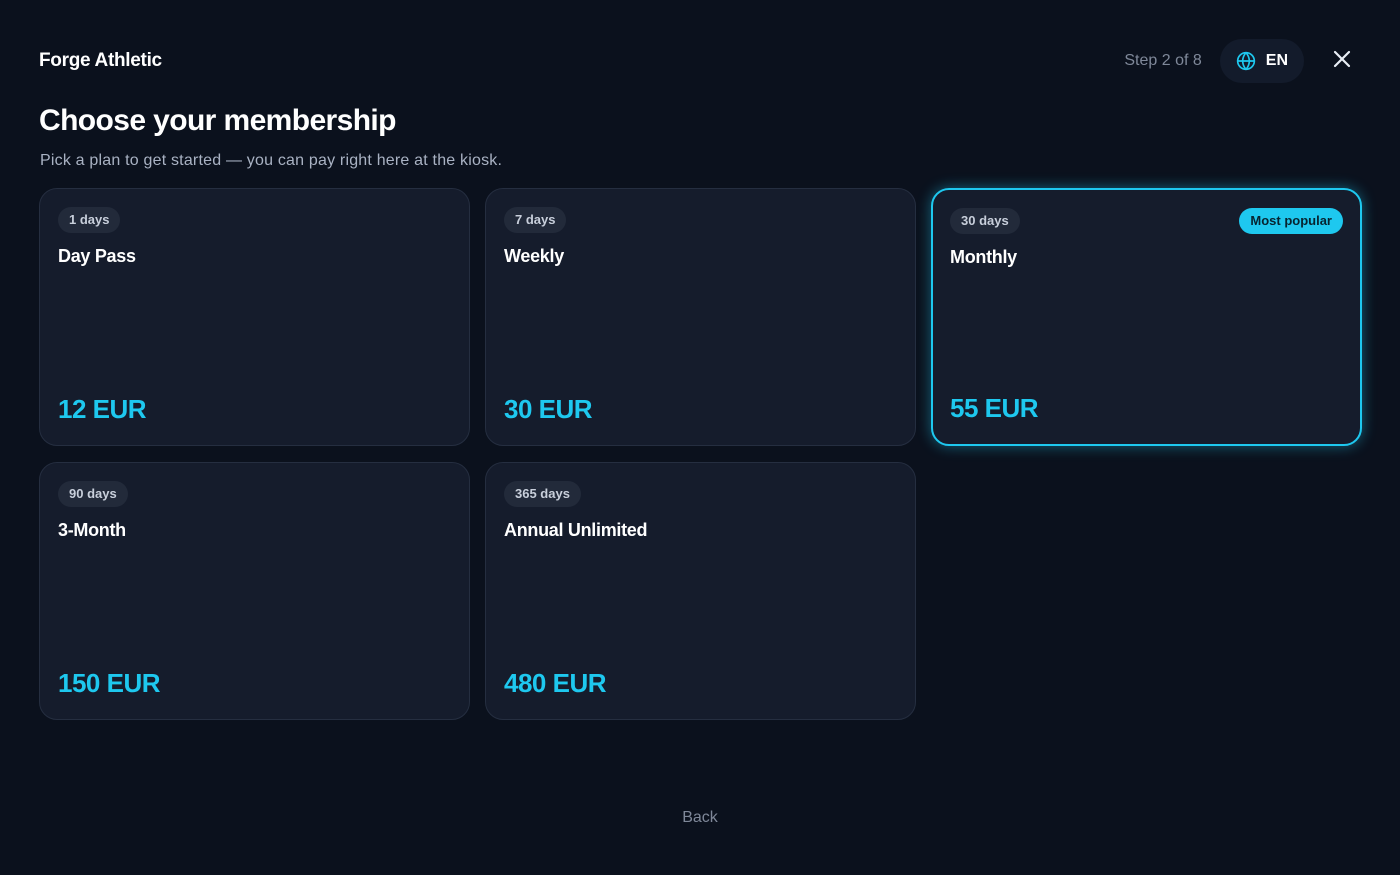 Image resolution: width=1400 pixels, height=875 pixels. Describe the element at coordinates (555, 683) in the screenshot. I see `plan-price: 480 EUR` at that location.